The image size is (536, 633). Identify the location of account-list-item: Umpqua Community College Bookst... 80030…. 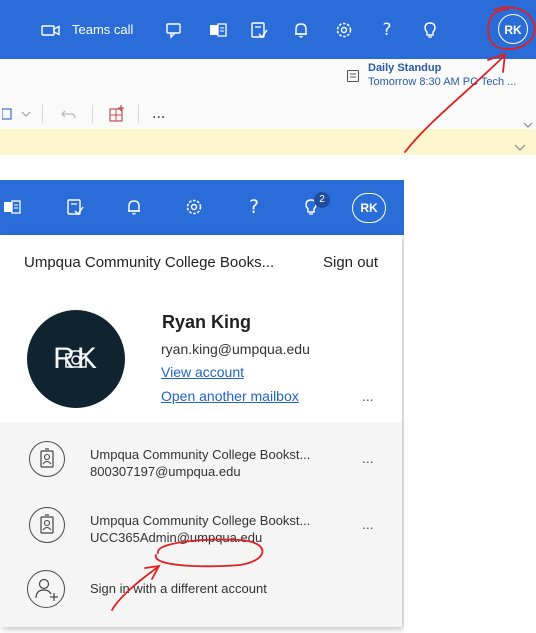
(201, 460).